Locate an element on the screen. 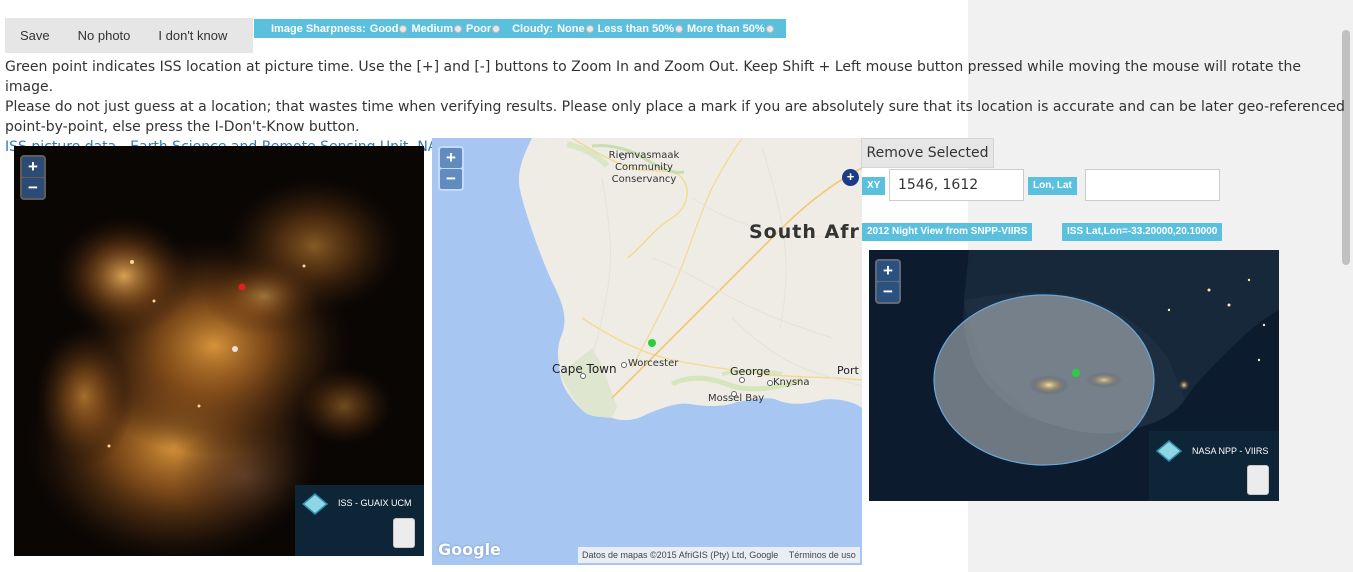  night-layer-name: NASA NPP - VIIRS is located at coordinates (1230, 451).